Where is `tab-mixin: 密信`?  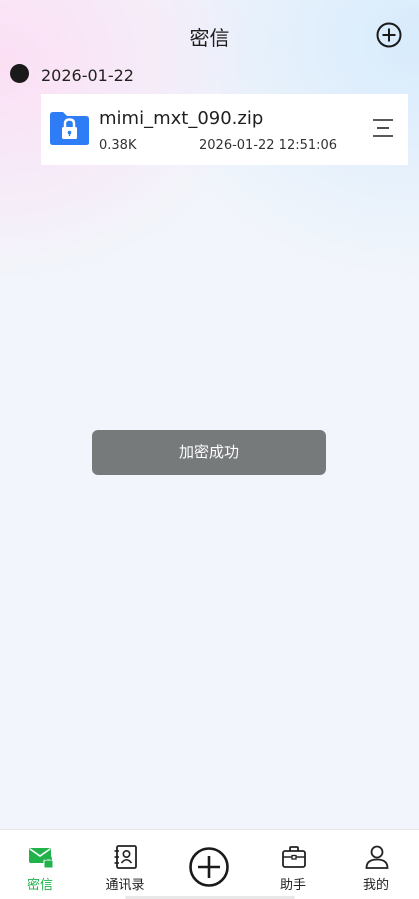 tab-mixin: 密信 is located at coordinates (40, 864).